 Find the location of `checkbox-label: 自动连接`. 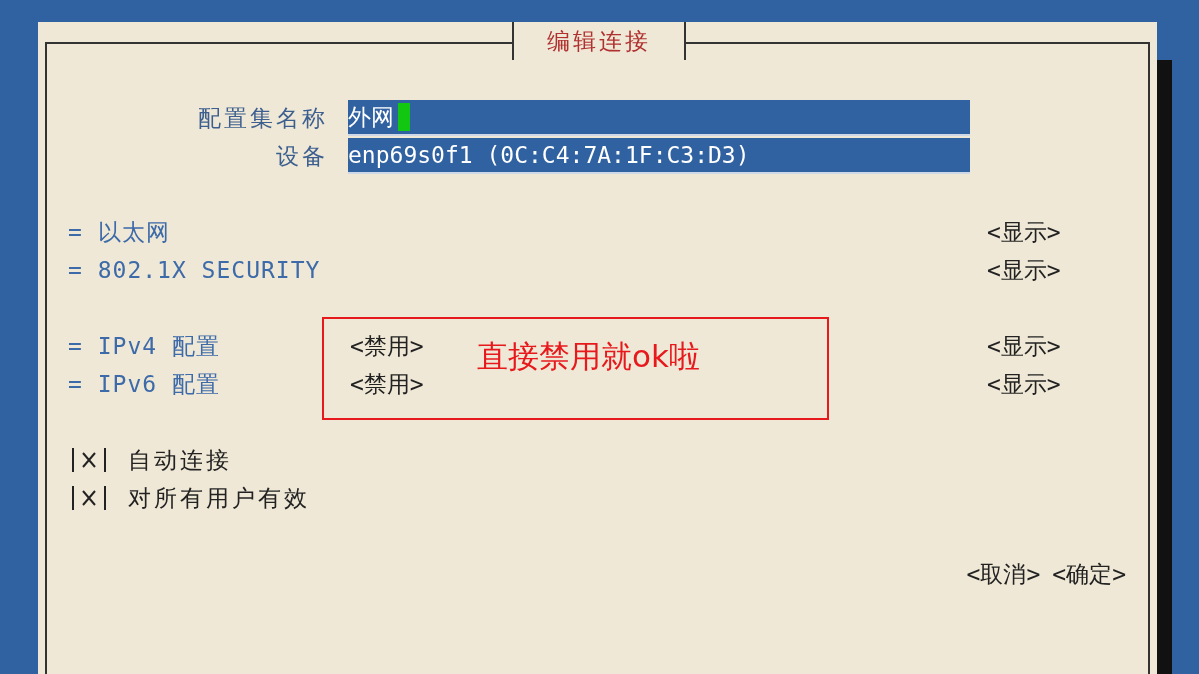

checkbox-label: 自动连接 is located at coordinates (180, 460).